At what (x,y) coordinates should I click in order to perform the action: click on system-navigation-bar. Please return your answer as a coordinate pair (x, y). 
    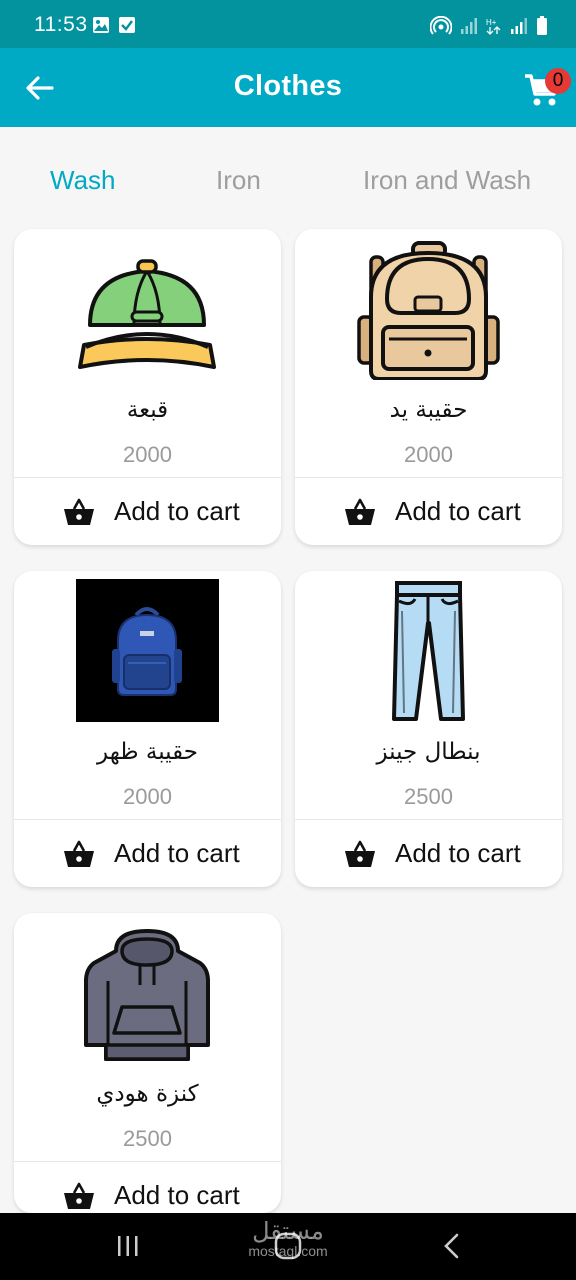
    Looking at the image, I should click on (288, 1246).